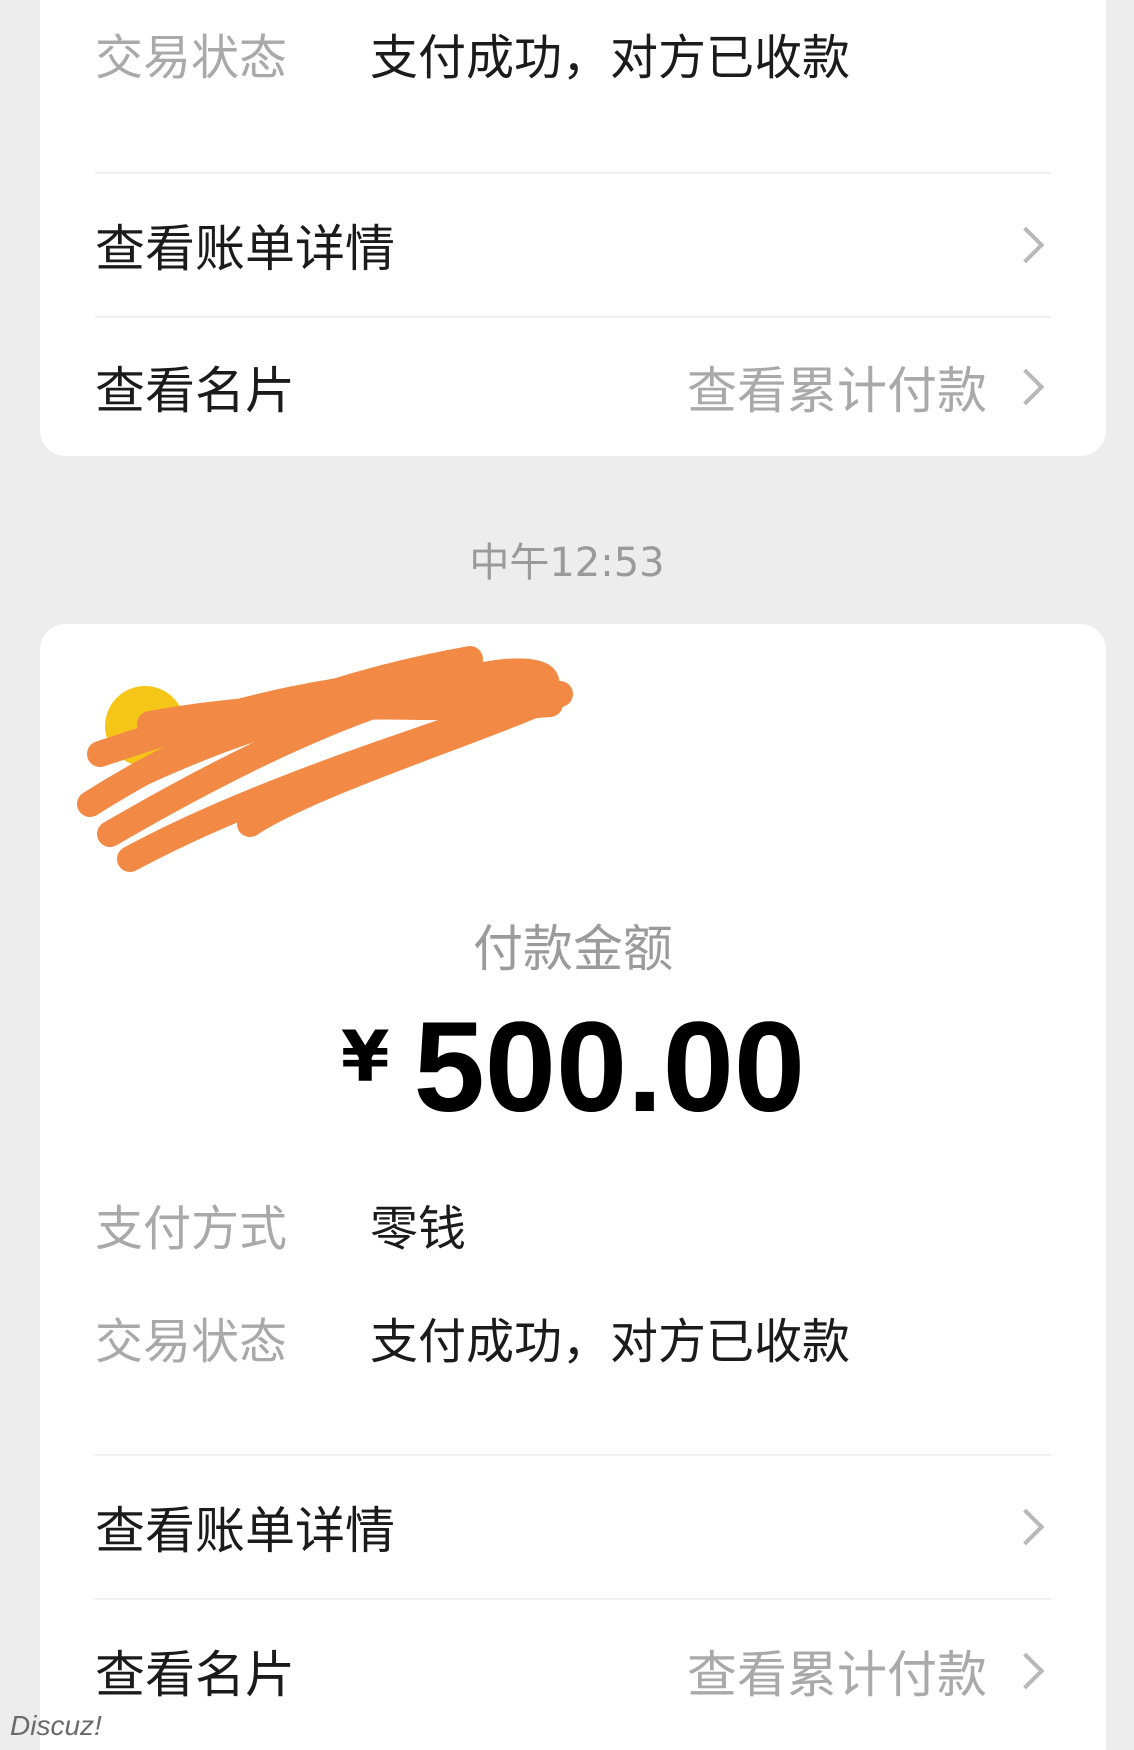 This screenshot has width=1134, height=1750. What do you see at coordinates (191, 1229) in the screenshot?
I see `payment-method-label: 支付方式` at bounding box center [191, 1229].